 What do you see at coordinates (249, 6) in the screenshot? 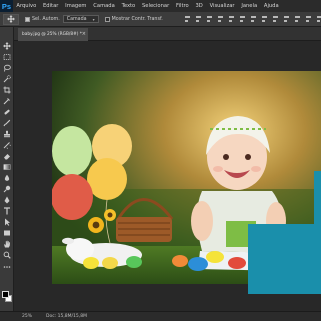
I see `menu-window: Janela` at bounding box center [249, 6].